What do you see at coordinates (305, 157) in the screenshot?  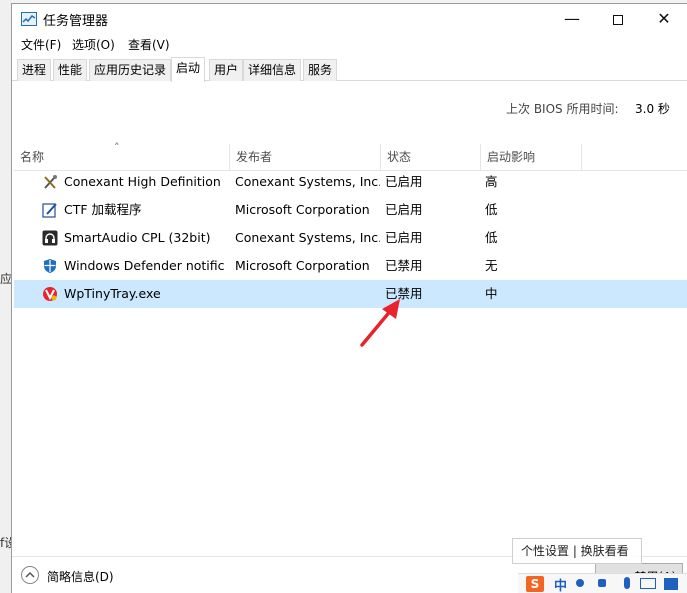 I see `column-header-publisher: 发布者` at bounding box center [305, 157].